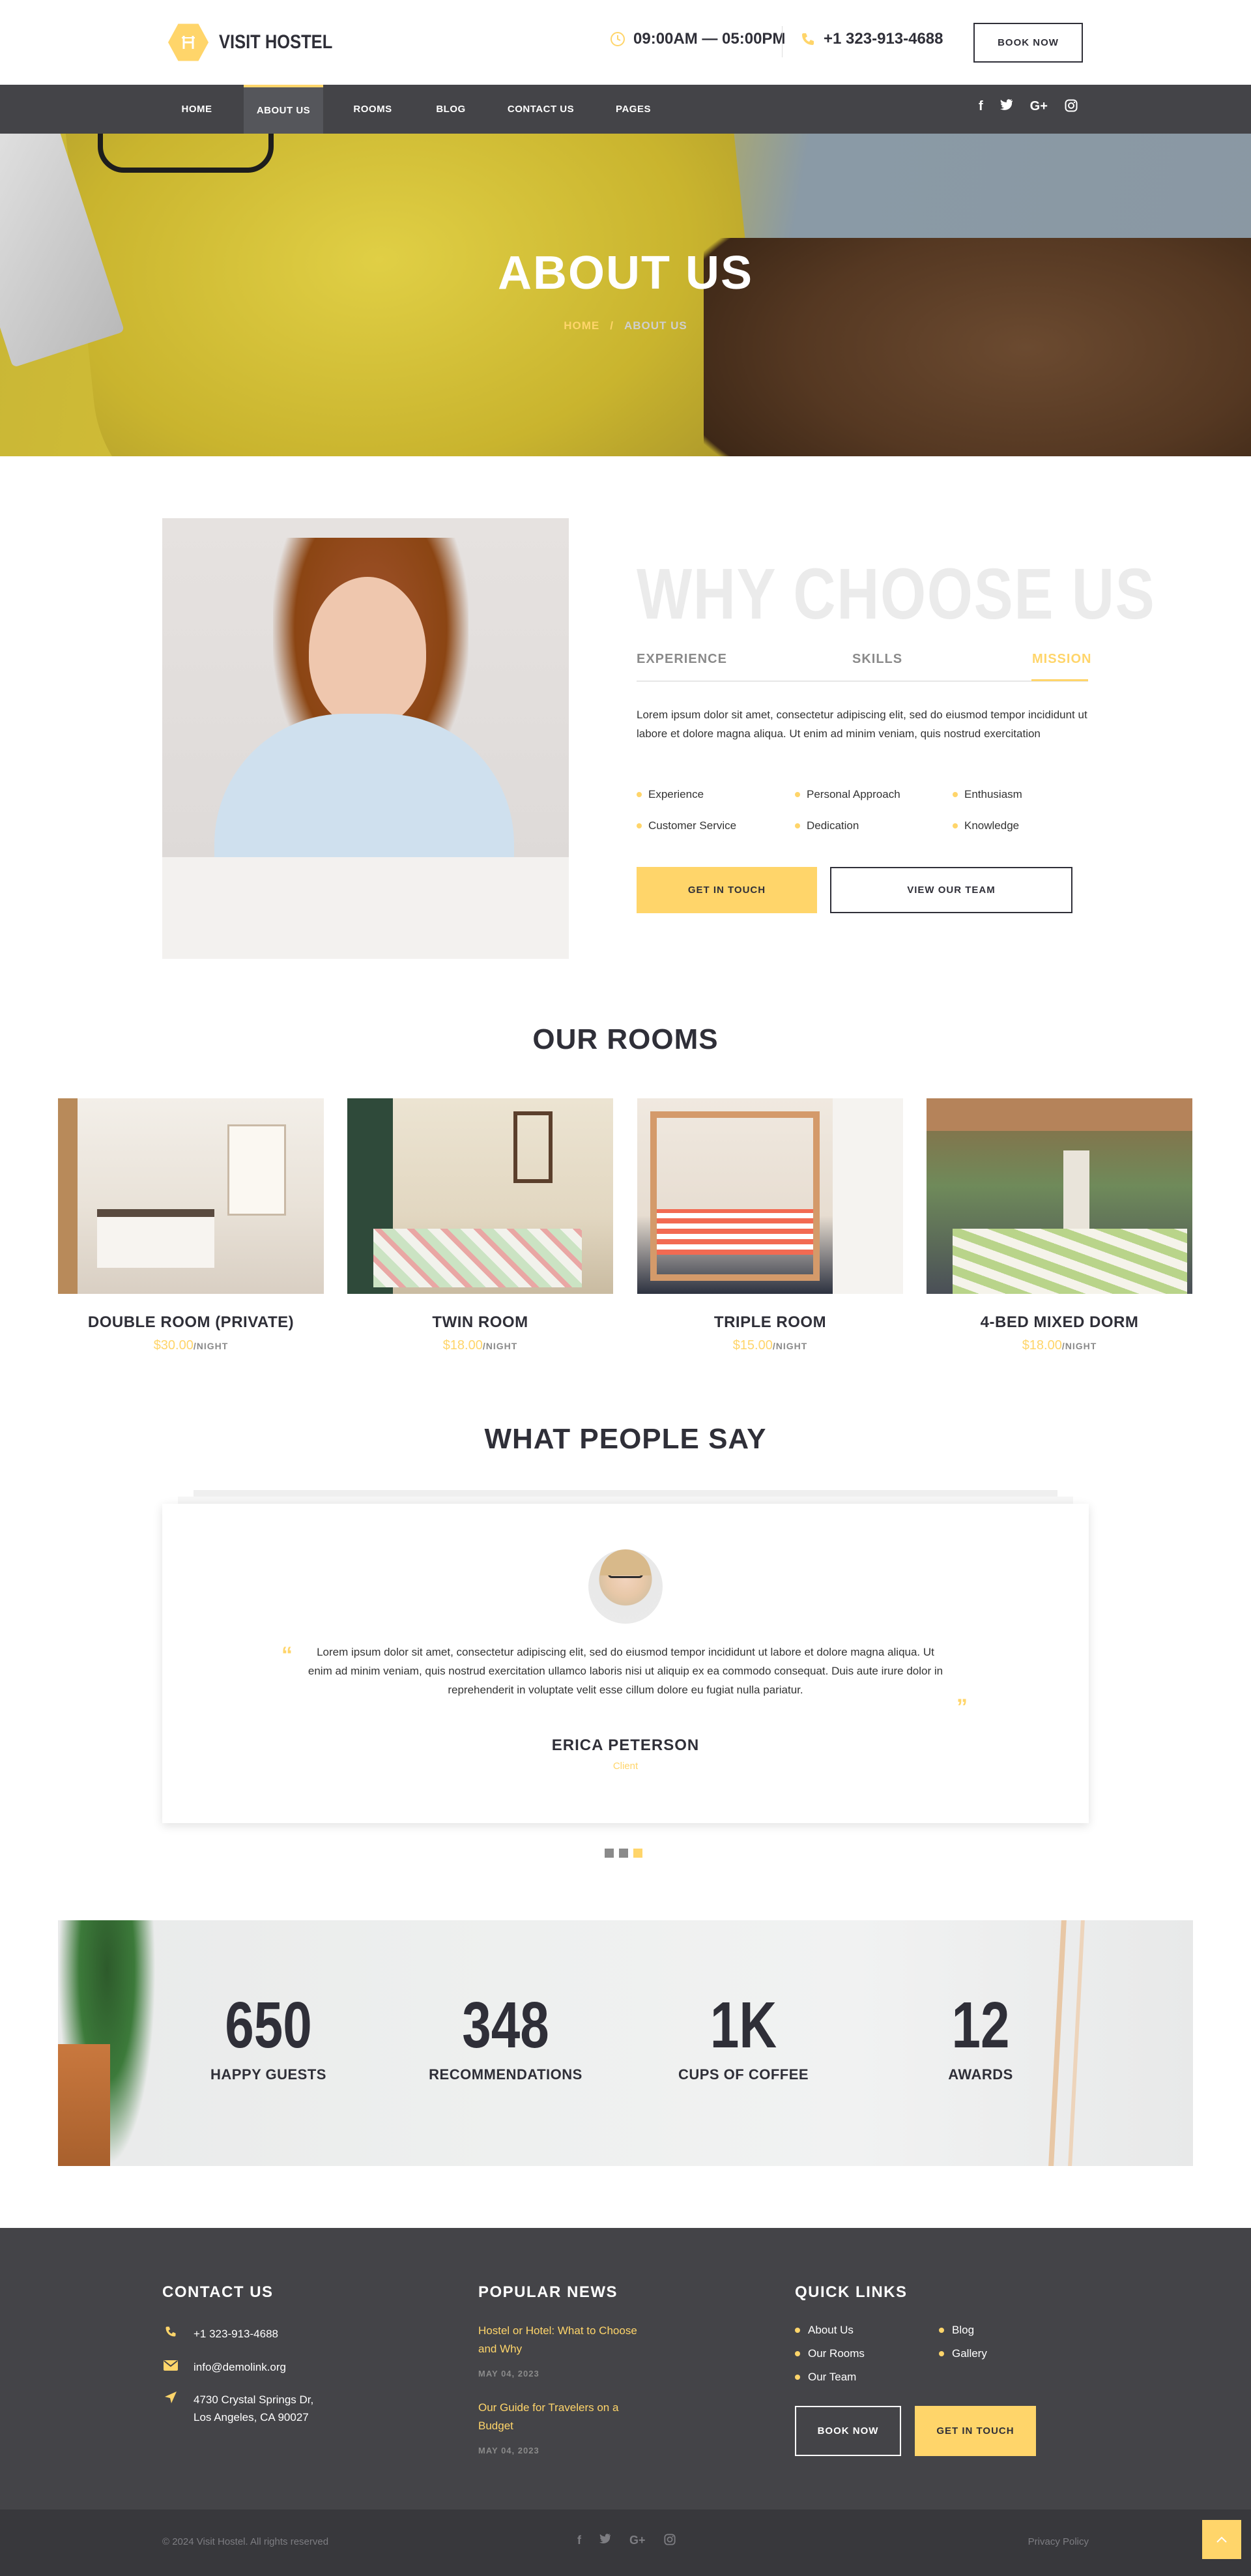 The width and height of the screenshot is (1251, 2576). Describe the element at coordinates (533, 1147) in the screenshot. I see `room-mirror-shape` at that location.